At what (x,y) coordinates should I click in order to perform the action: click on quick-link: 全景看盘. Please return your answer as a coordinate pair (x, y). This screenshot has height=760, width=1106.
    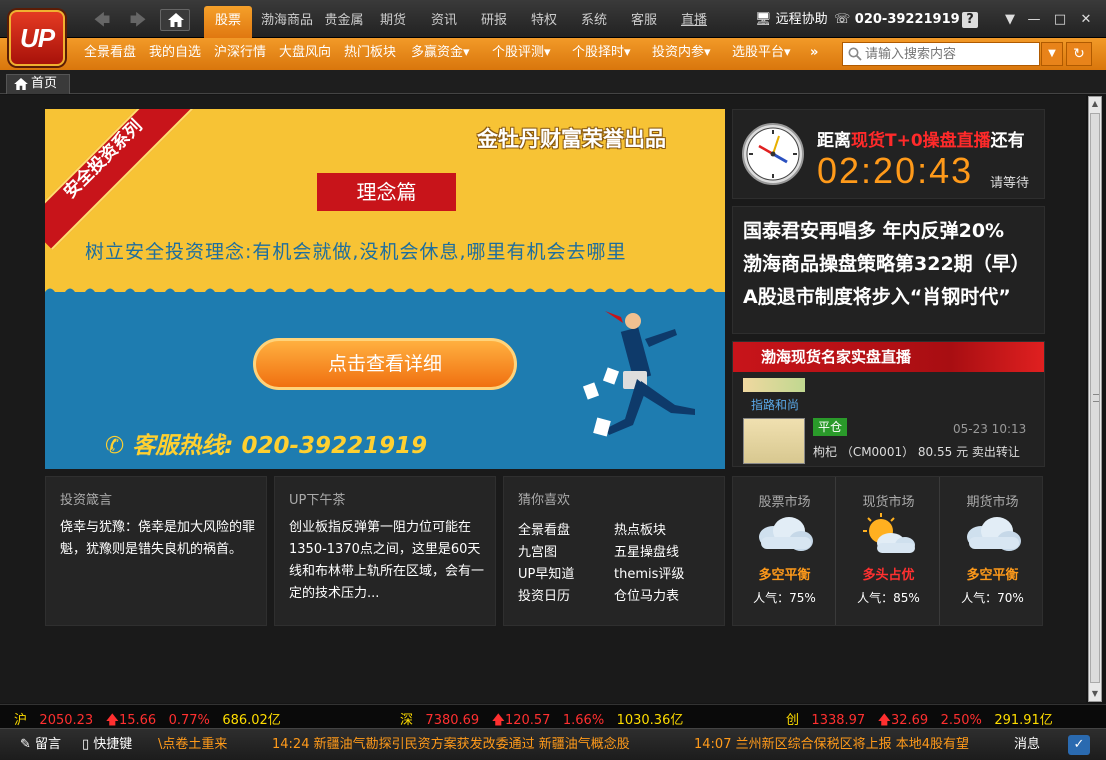
    Looking at the image, I should click on (544, 528).